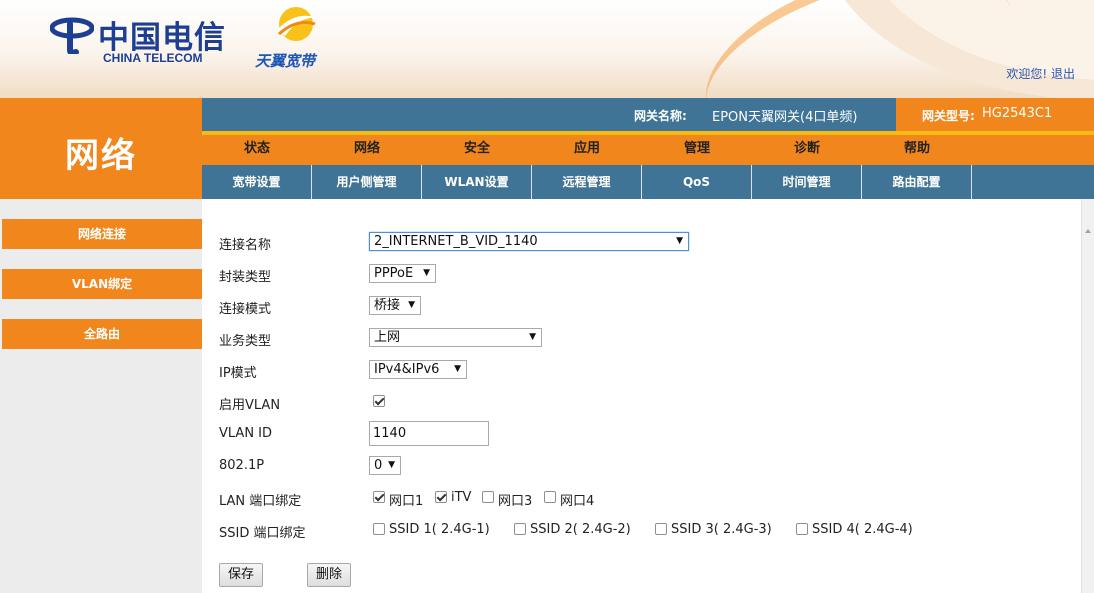 This screenshot has width=1094, height=593. Describe the element at coordinates (785, 117) in the screenshot. I see `gateway-name: EPON天翼网关(4口单频)` at that location.